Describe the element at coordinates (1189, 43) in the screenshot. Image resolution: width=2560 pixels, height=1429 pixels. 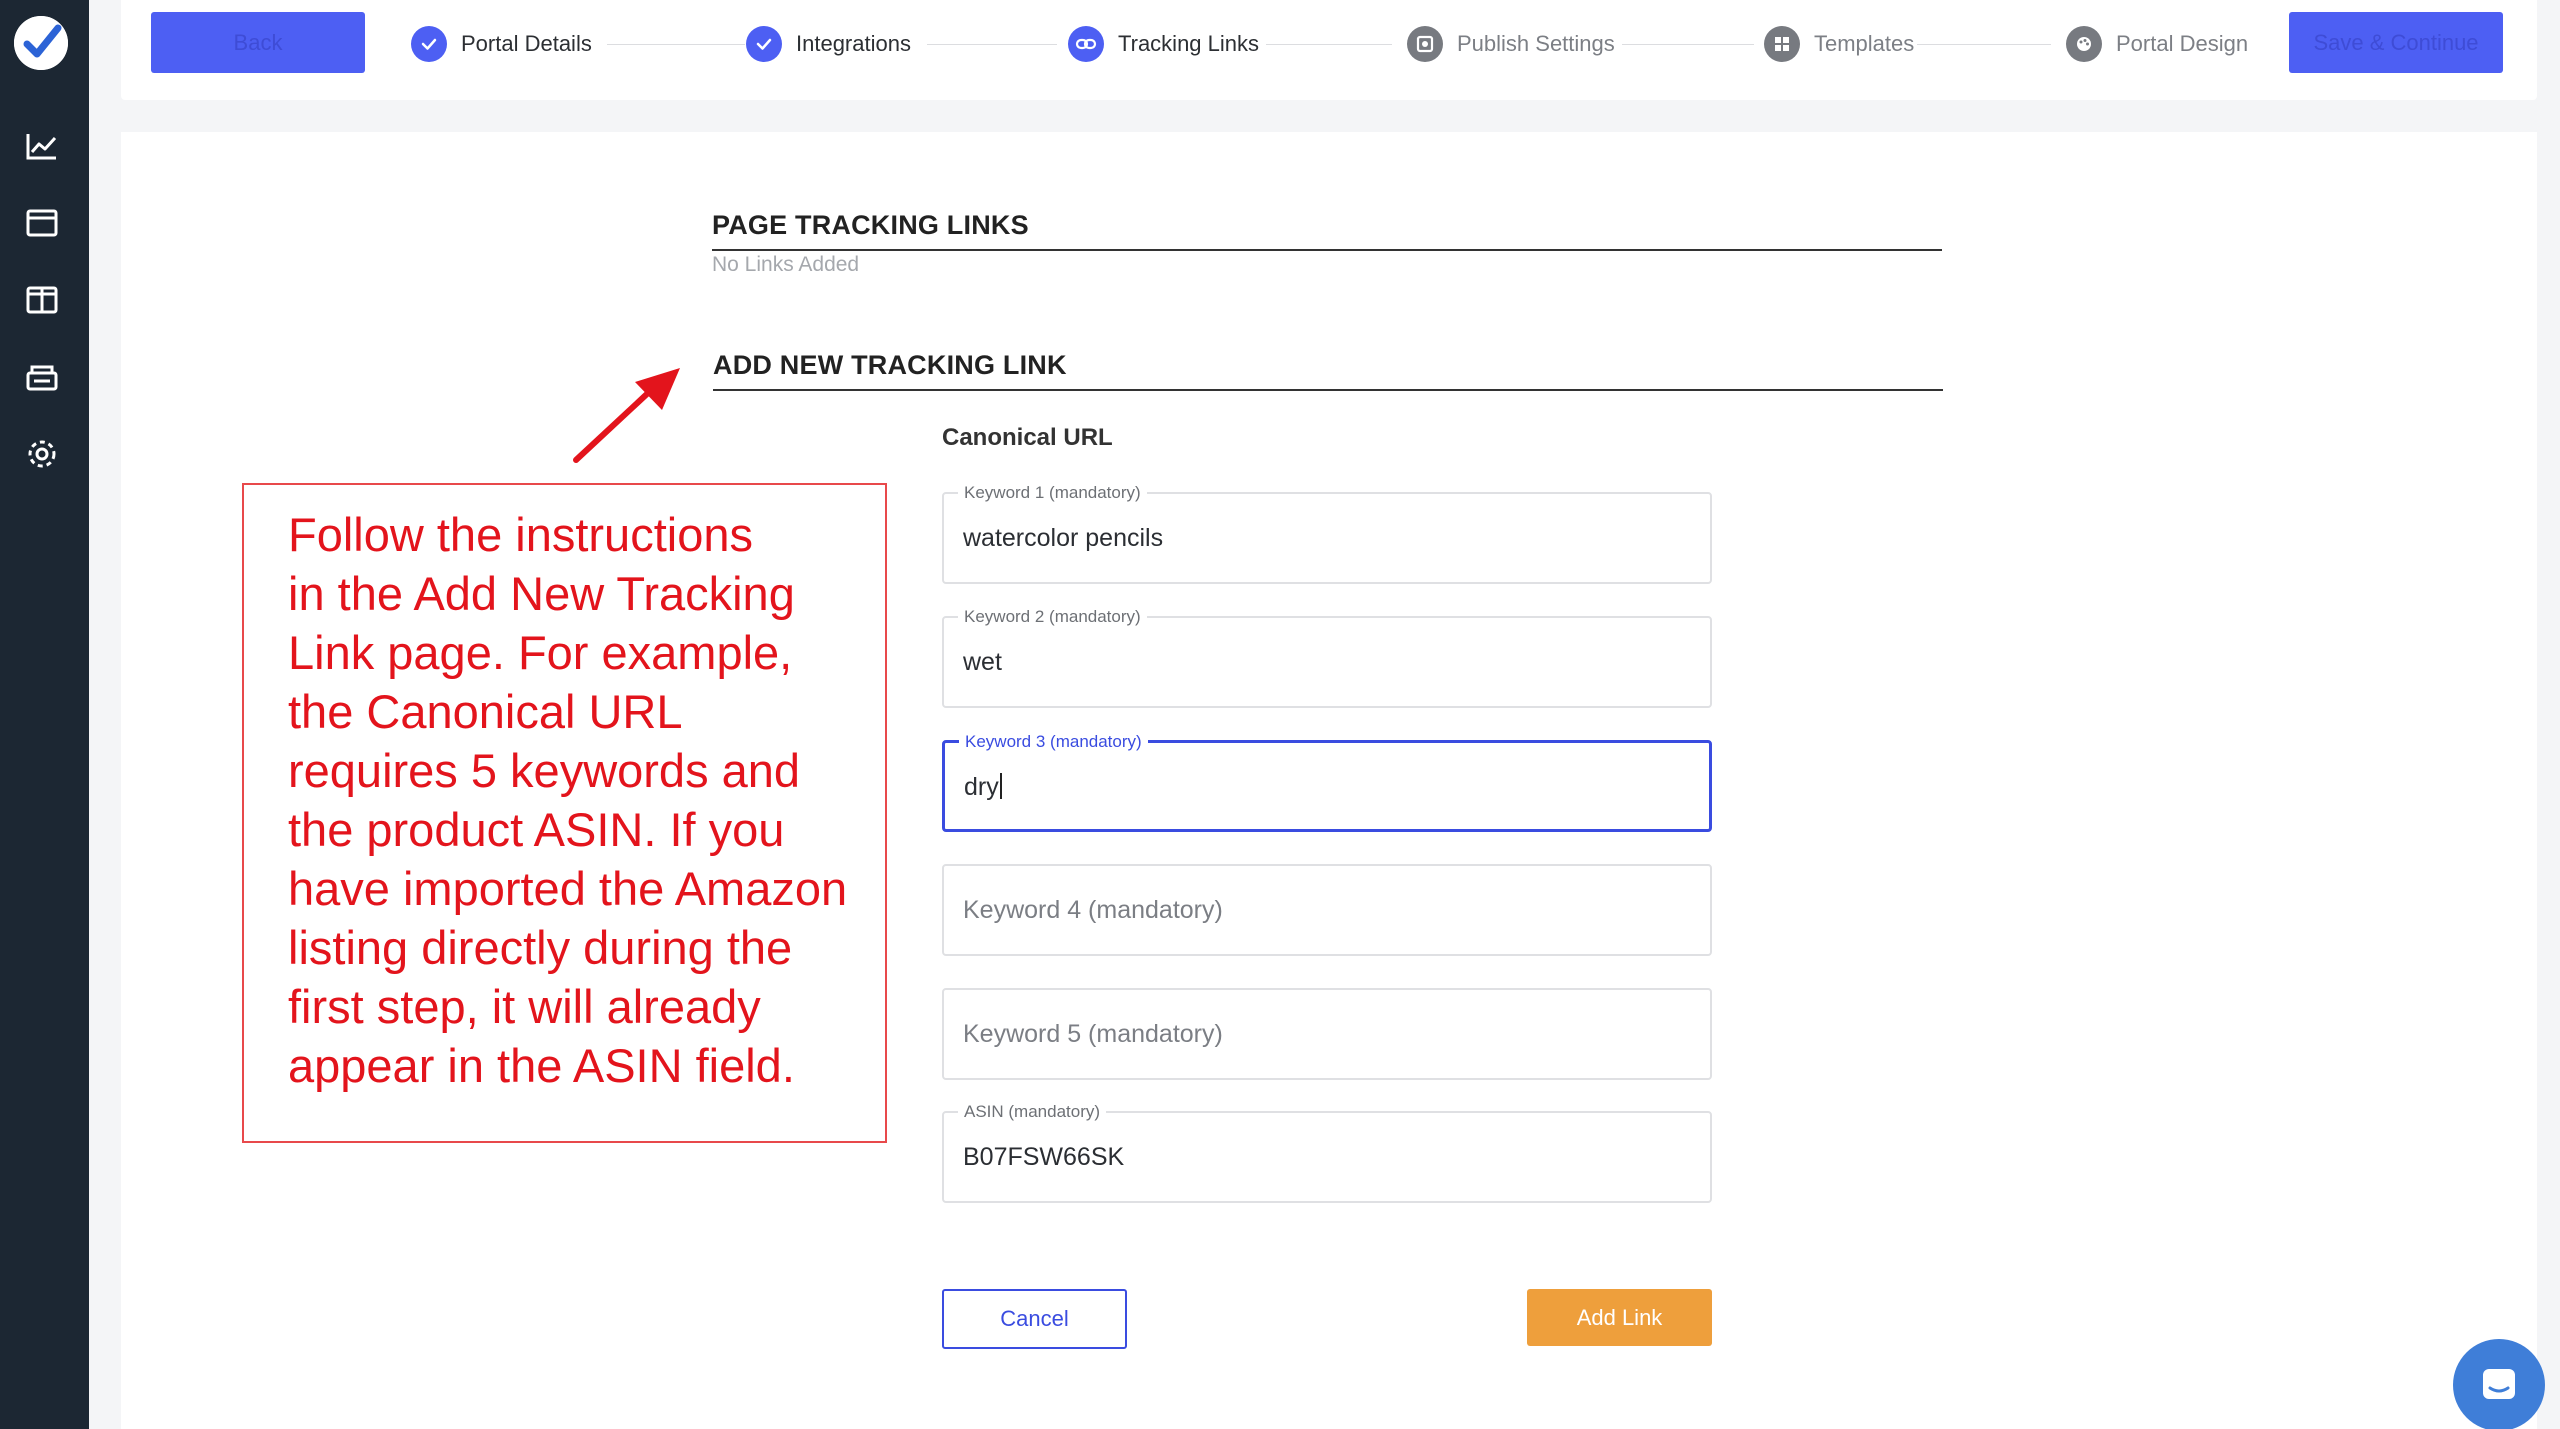
I see `step-label: Tracking Links` at that location.